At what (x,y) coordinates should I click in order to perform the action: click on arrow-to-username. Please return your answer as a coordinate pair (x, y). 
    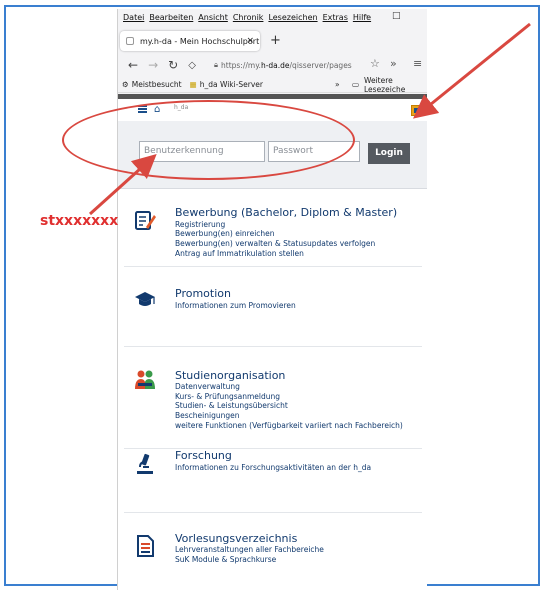
    Looking at the image, I should click on (122, 184).